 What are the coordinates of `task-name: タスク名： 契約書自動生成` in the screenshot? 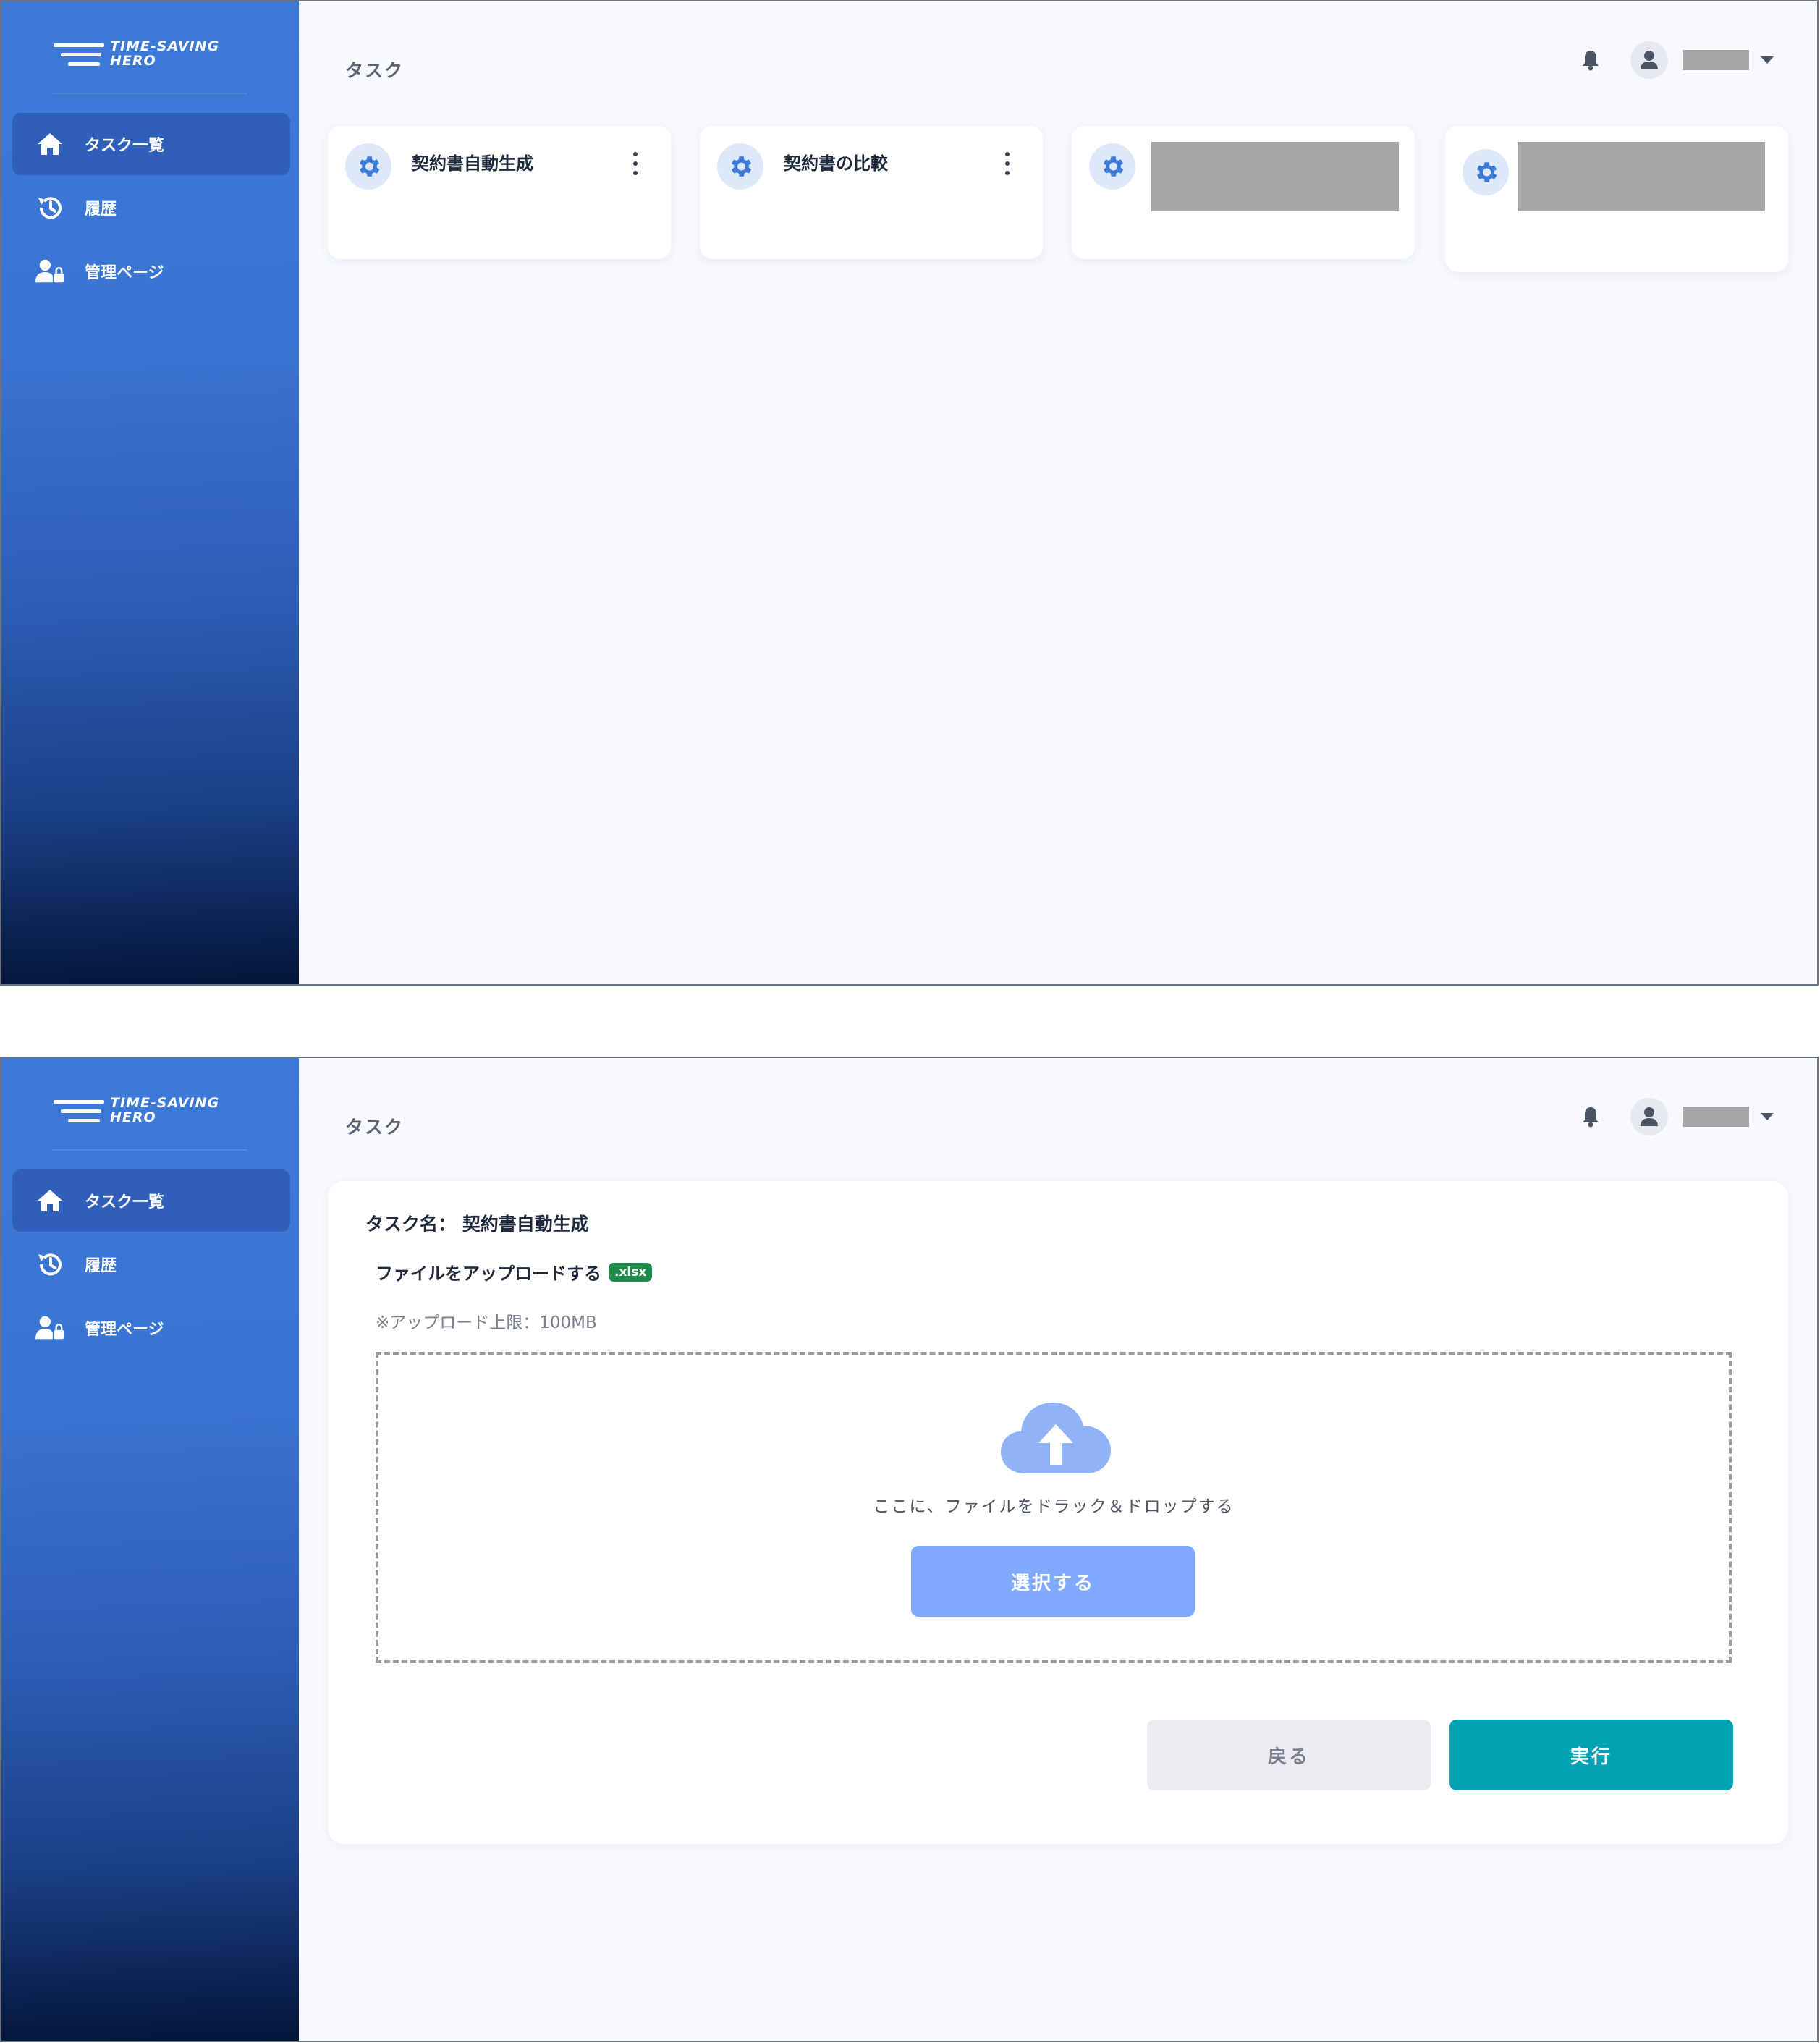 It's located at (477, 1224).